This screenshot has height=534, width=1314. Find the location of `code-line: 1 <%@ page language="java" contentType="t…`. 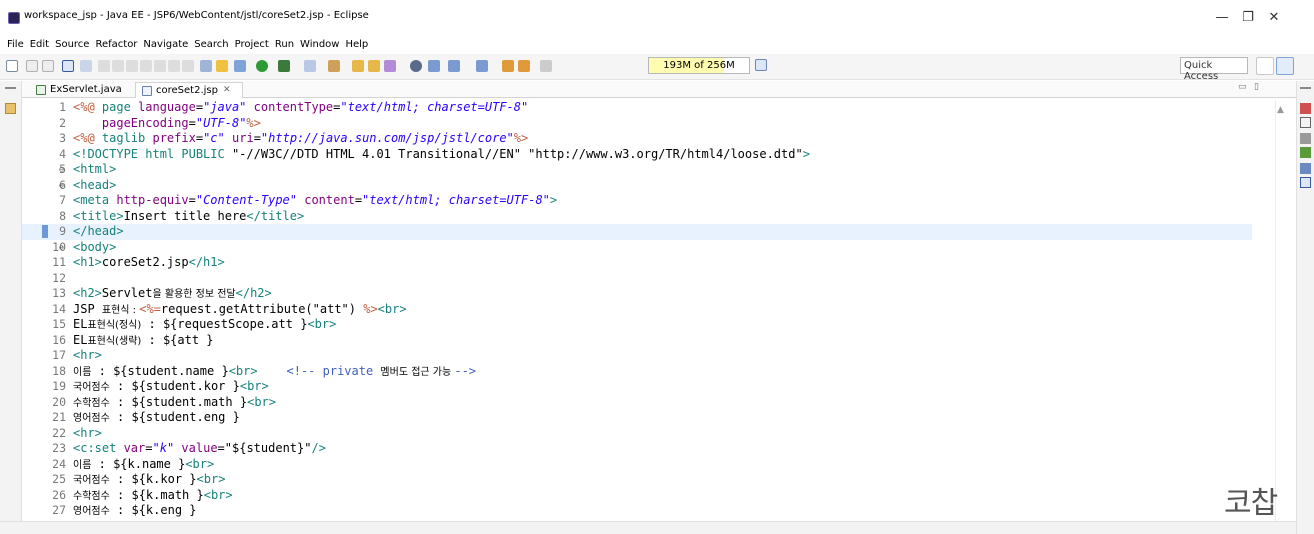

code-line: 1 <%@ page language="java" contentType="t… is located at coordinates (637, 108).